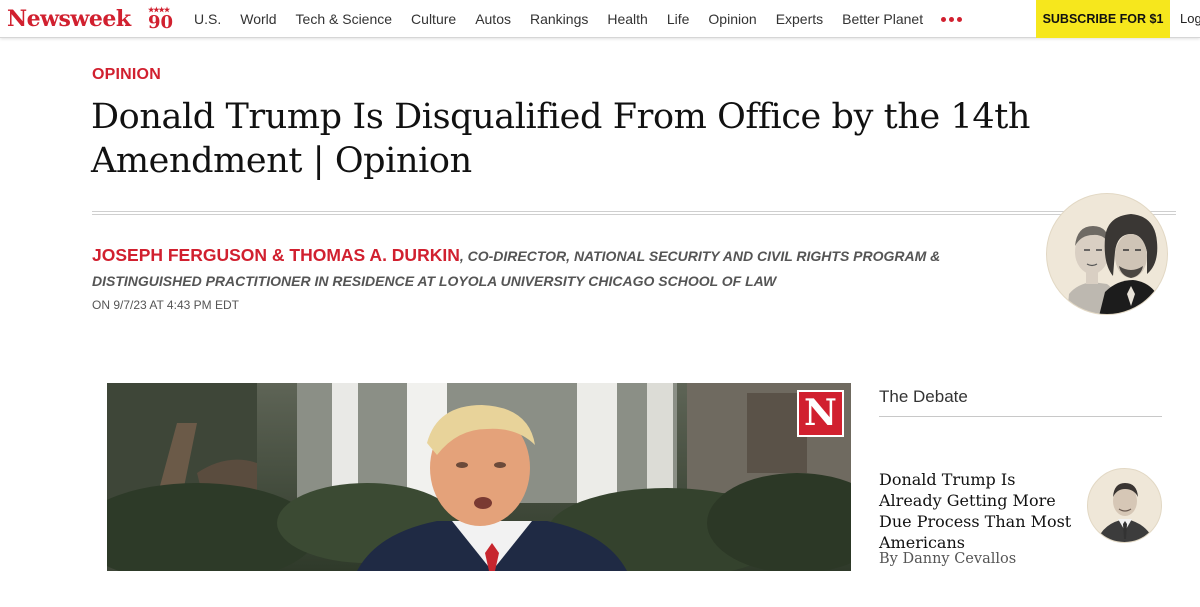  What do you see at coordinates (951, 19) in the screenshot?
I see `more-dots-icon` at bounding box center [951, 19].